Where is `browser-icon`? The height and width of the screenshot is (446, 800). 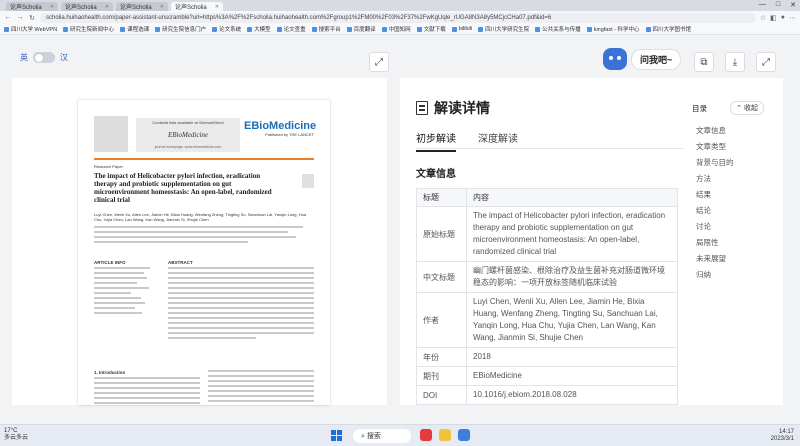
browser-icon is located at coordinates (464, 435).